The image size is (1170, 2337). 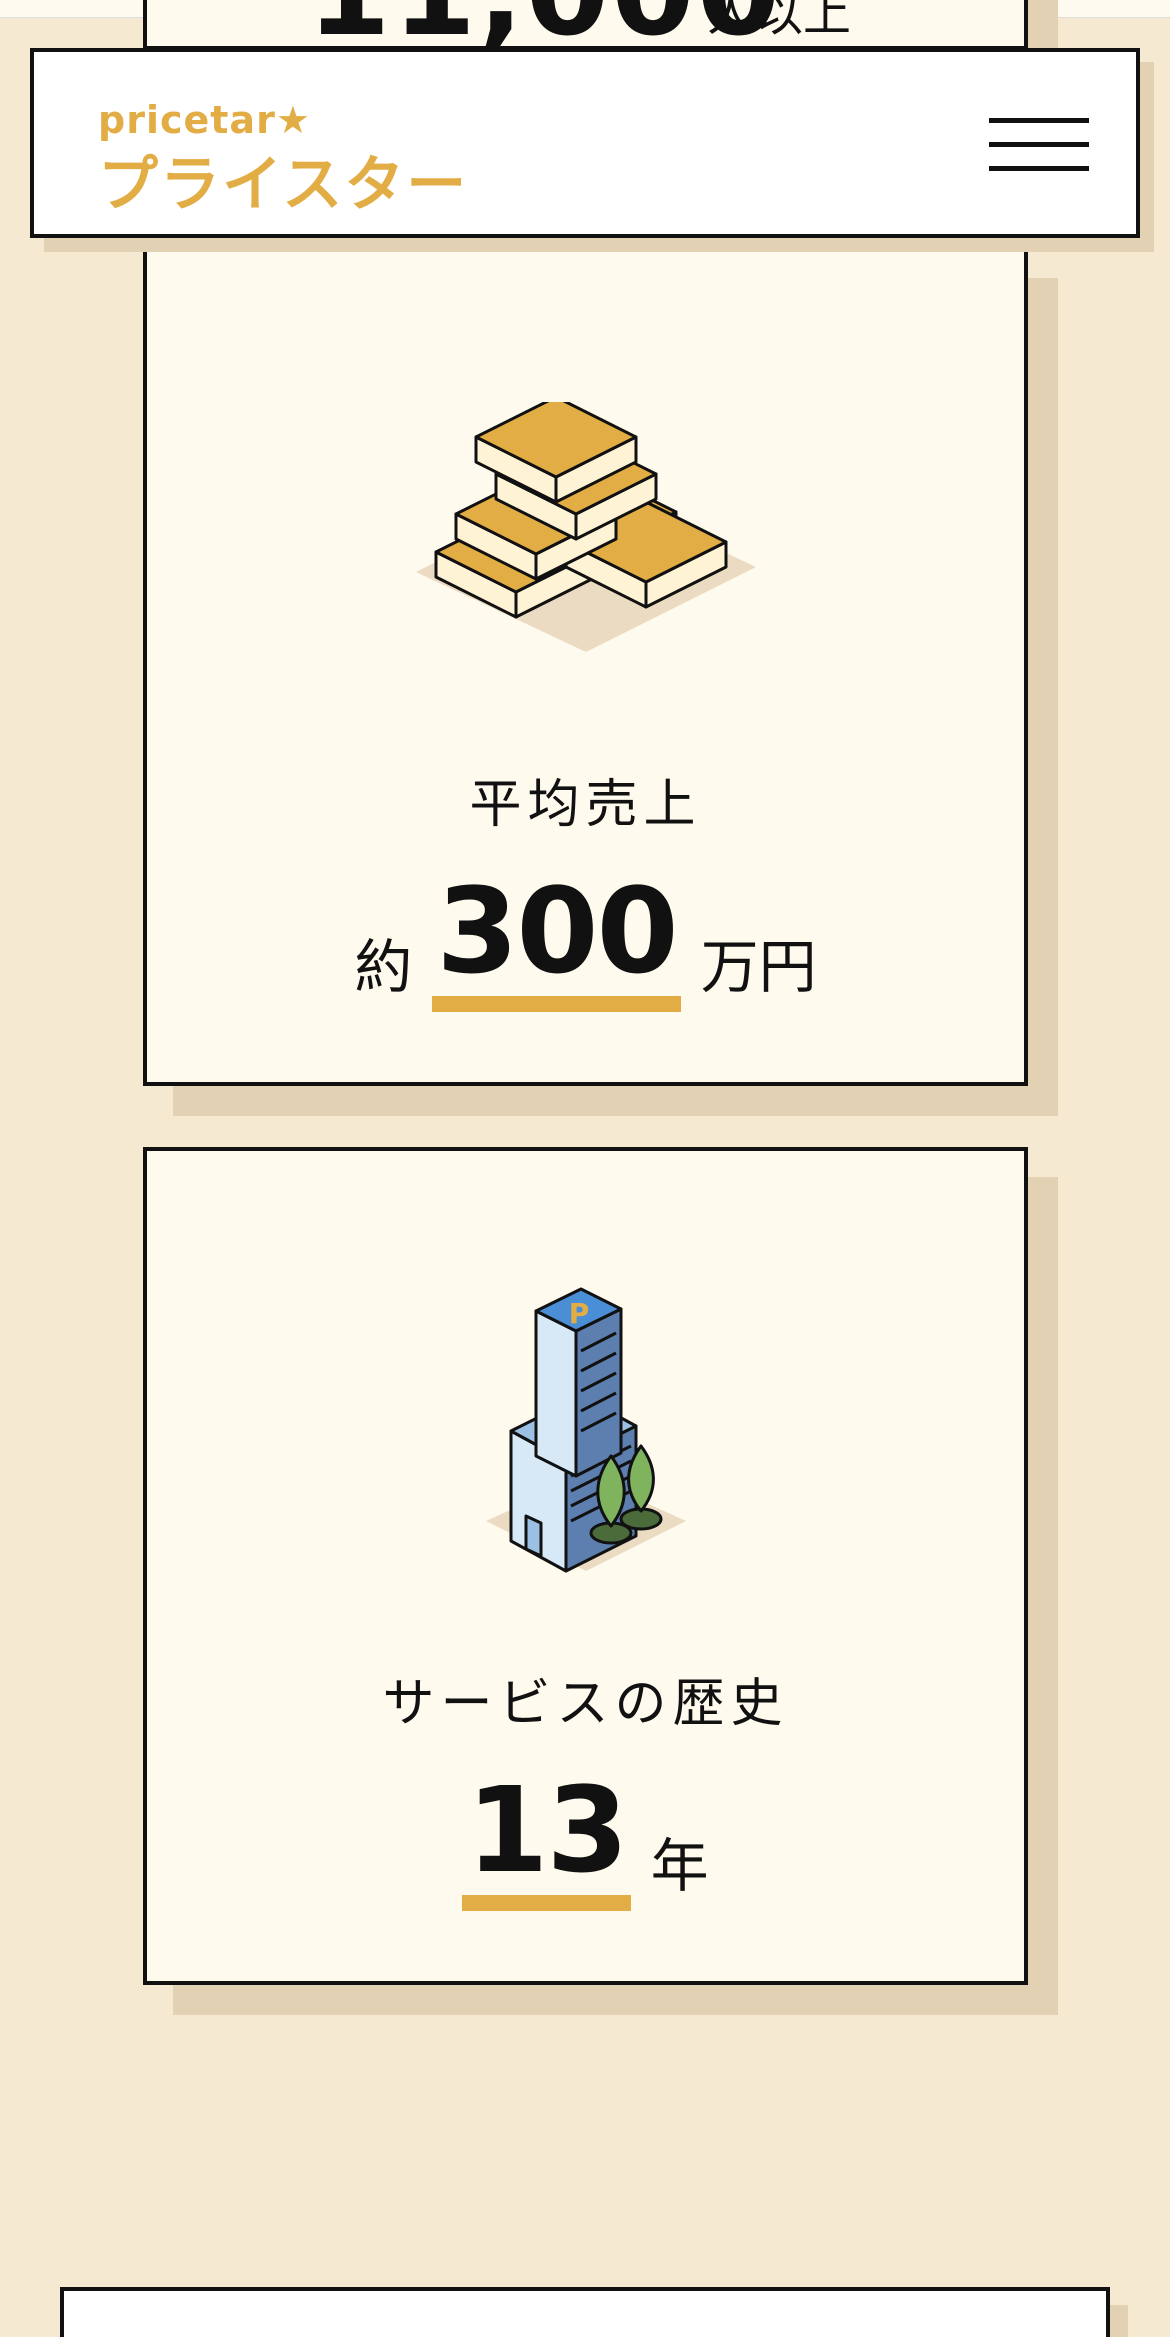 What do you see at coordinates (779, 21) in the screenshot?
I see `stat-unit-partial: 人以上` at bounding box center [779, 21].